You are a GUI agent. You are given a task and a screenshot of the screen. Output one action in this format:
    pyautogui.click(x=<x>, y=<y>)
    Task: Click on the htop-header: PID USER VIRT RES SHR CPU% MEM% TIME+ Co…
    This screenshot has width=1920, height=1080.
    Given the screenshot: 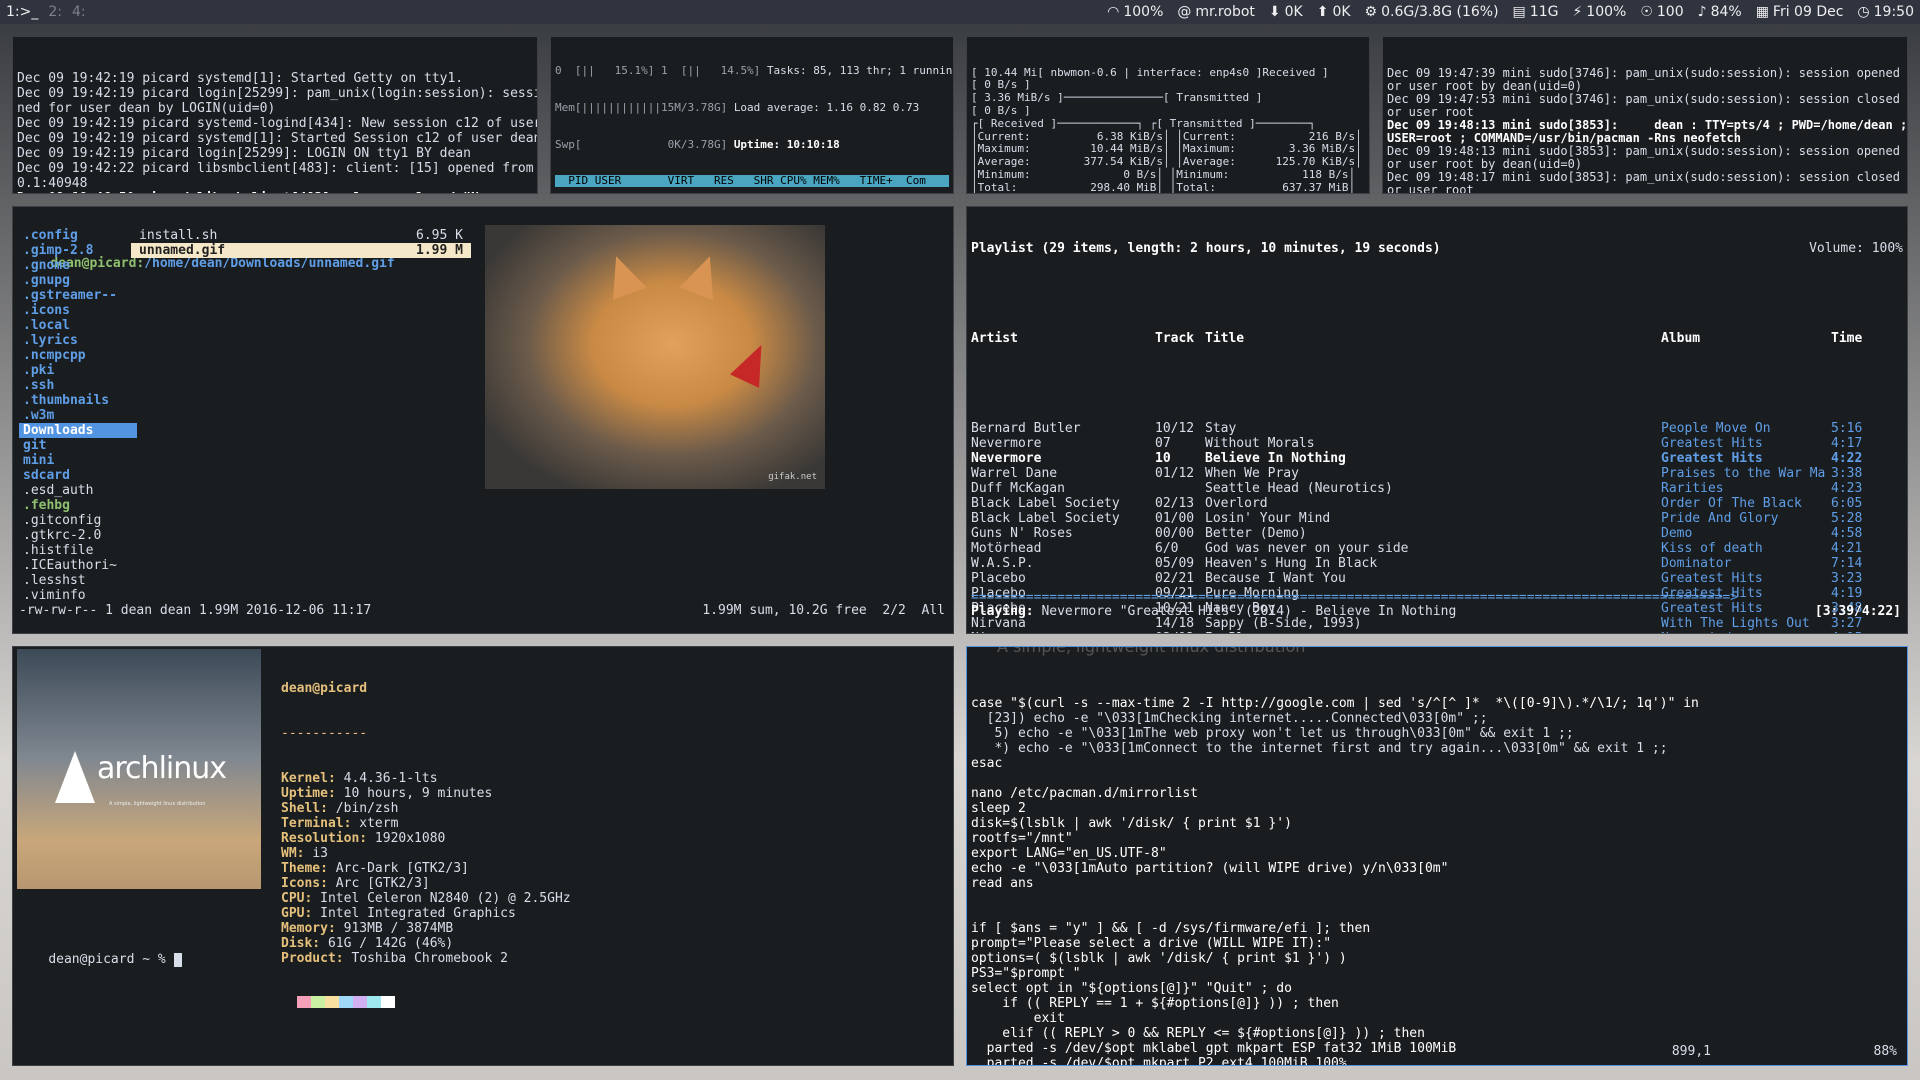 What is the action you would take?
    pyautogui.click(x=752, y=181)
    